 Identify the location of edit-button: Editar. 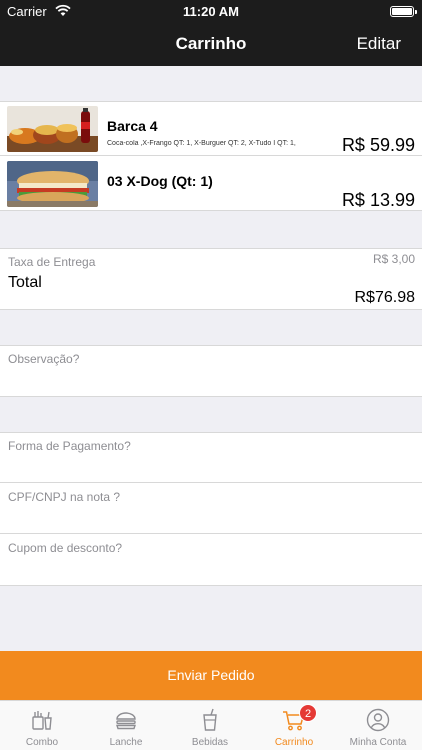
(379, 44).